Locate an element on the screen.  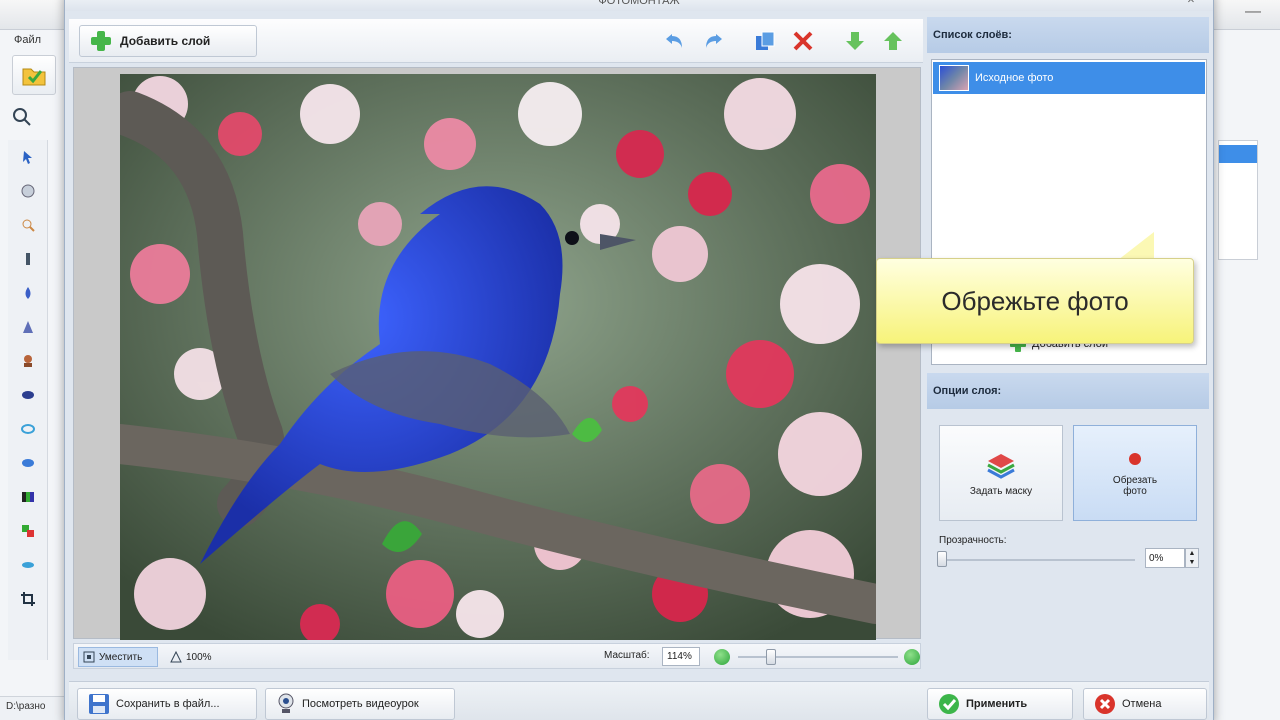
cone-icon is located at coordinates (28, 327).